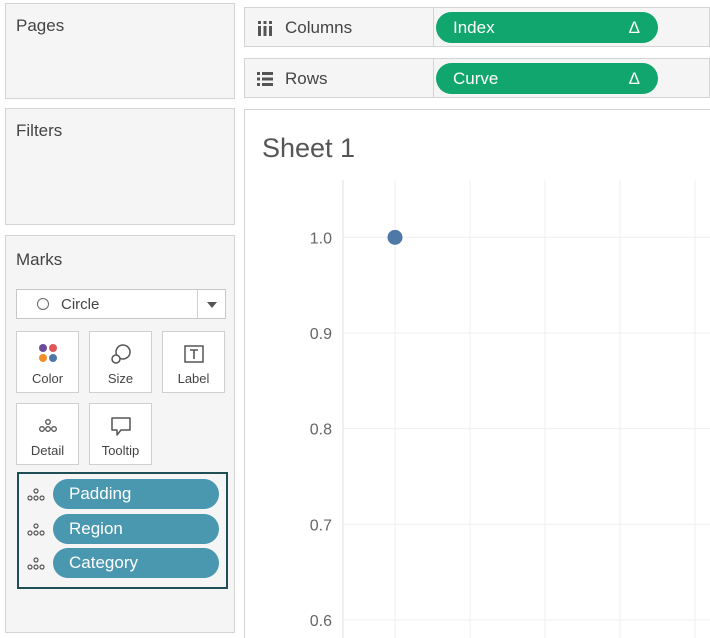  I want to click on filters-card-title: Filters, so click(39, 130).